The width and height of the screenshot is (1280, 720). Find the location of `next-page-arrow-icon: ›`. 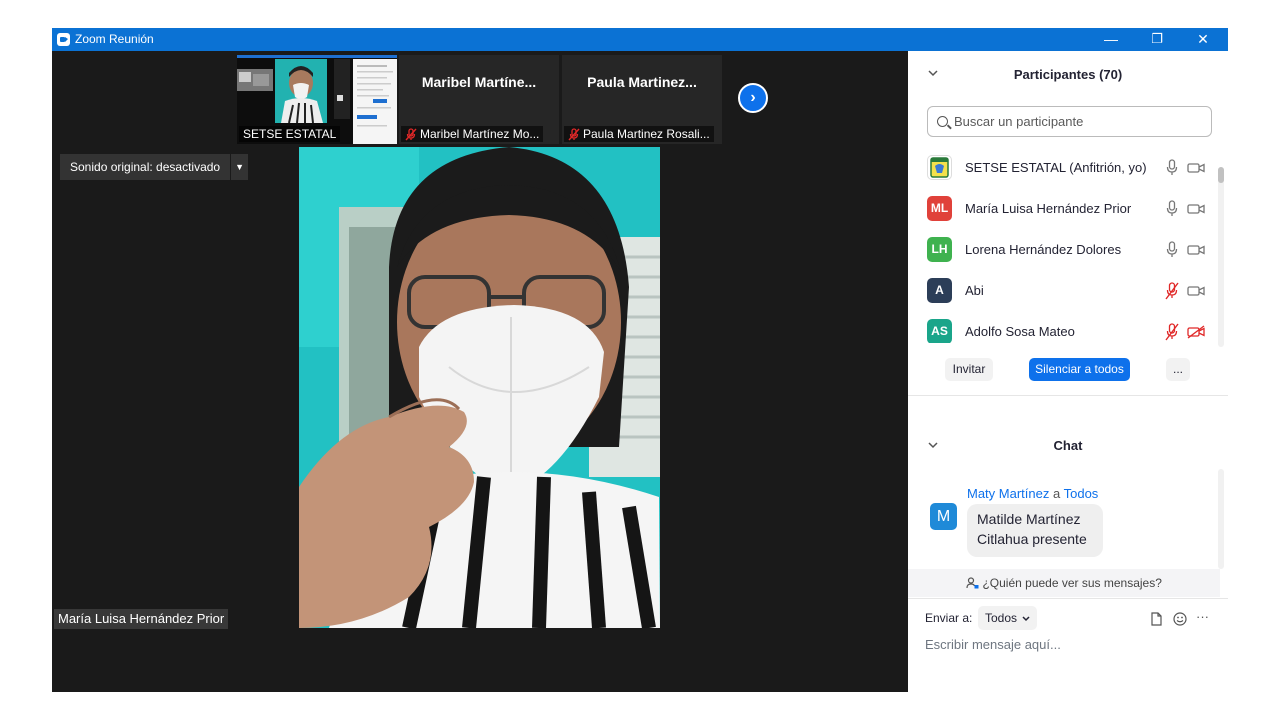

next-page-arrow-icon: › is located at coordinates (753, 98).